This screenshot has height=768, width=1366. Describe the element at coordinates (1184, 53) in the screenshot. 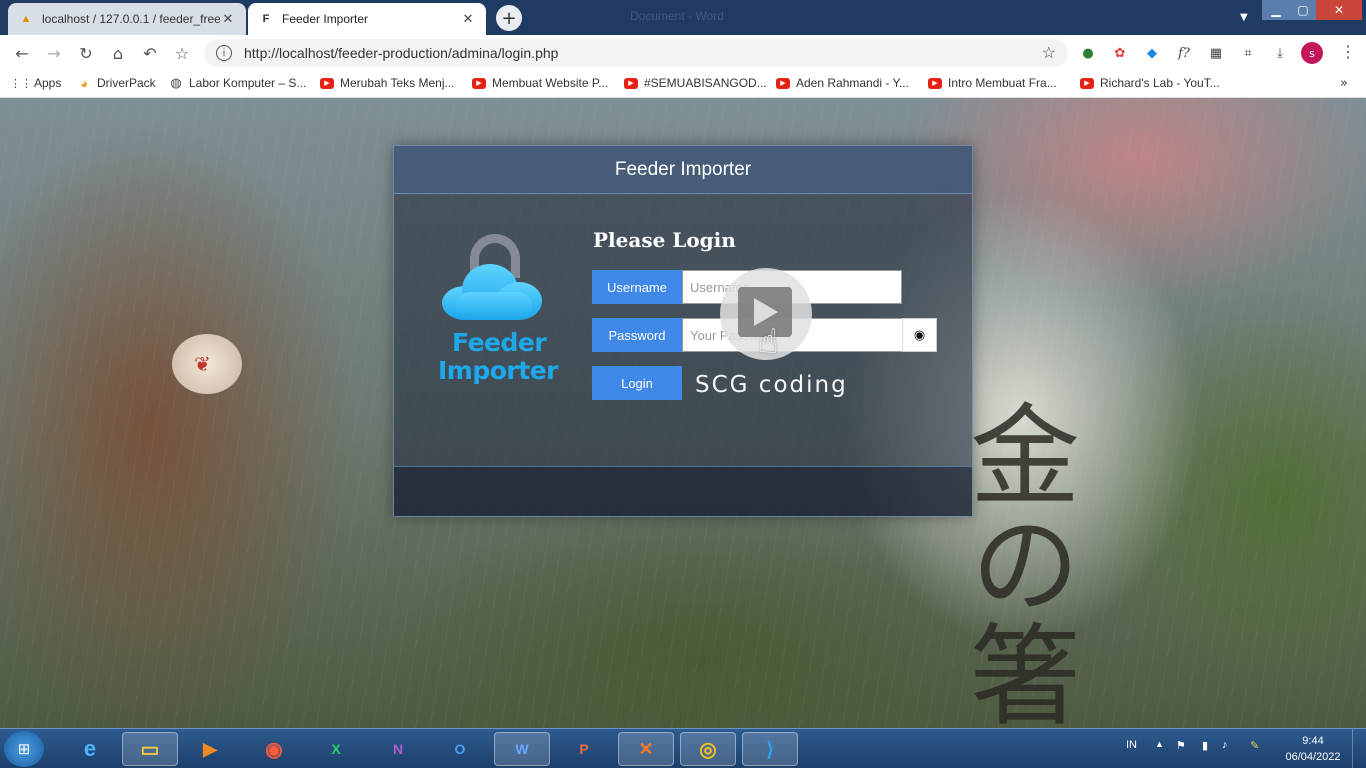

I see `font-extension-icon: f?` at that location.